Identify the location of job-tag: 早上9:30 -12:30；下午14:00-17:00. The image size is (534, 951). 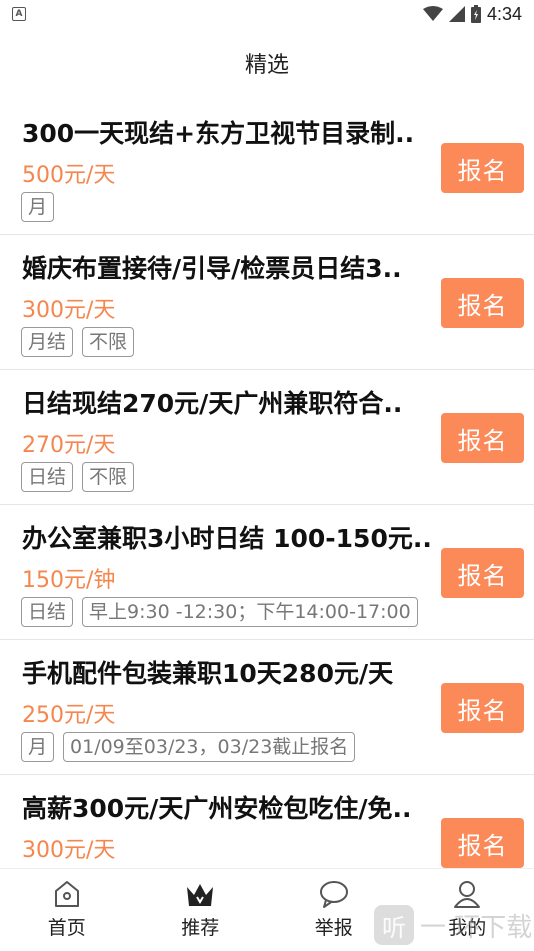
(250, 612).